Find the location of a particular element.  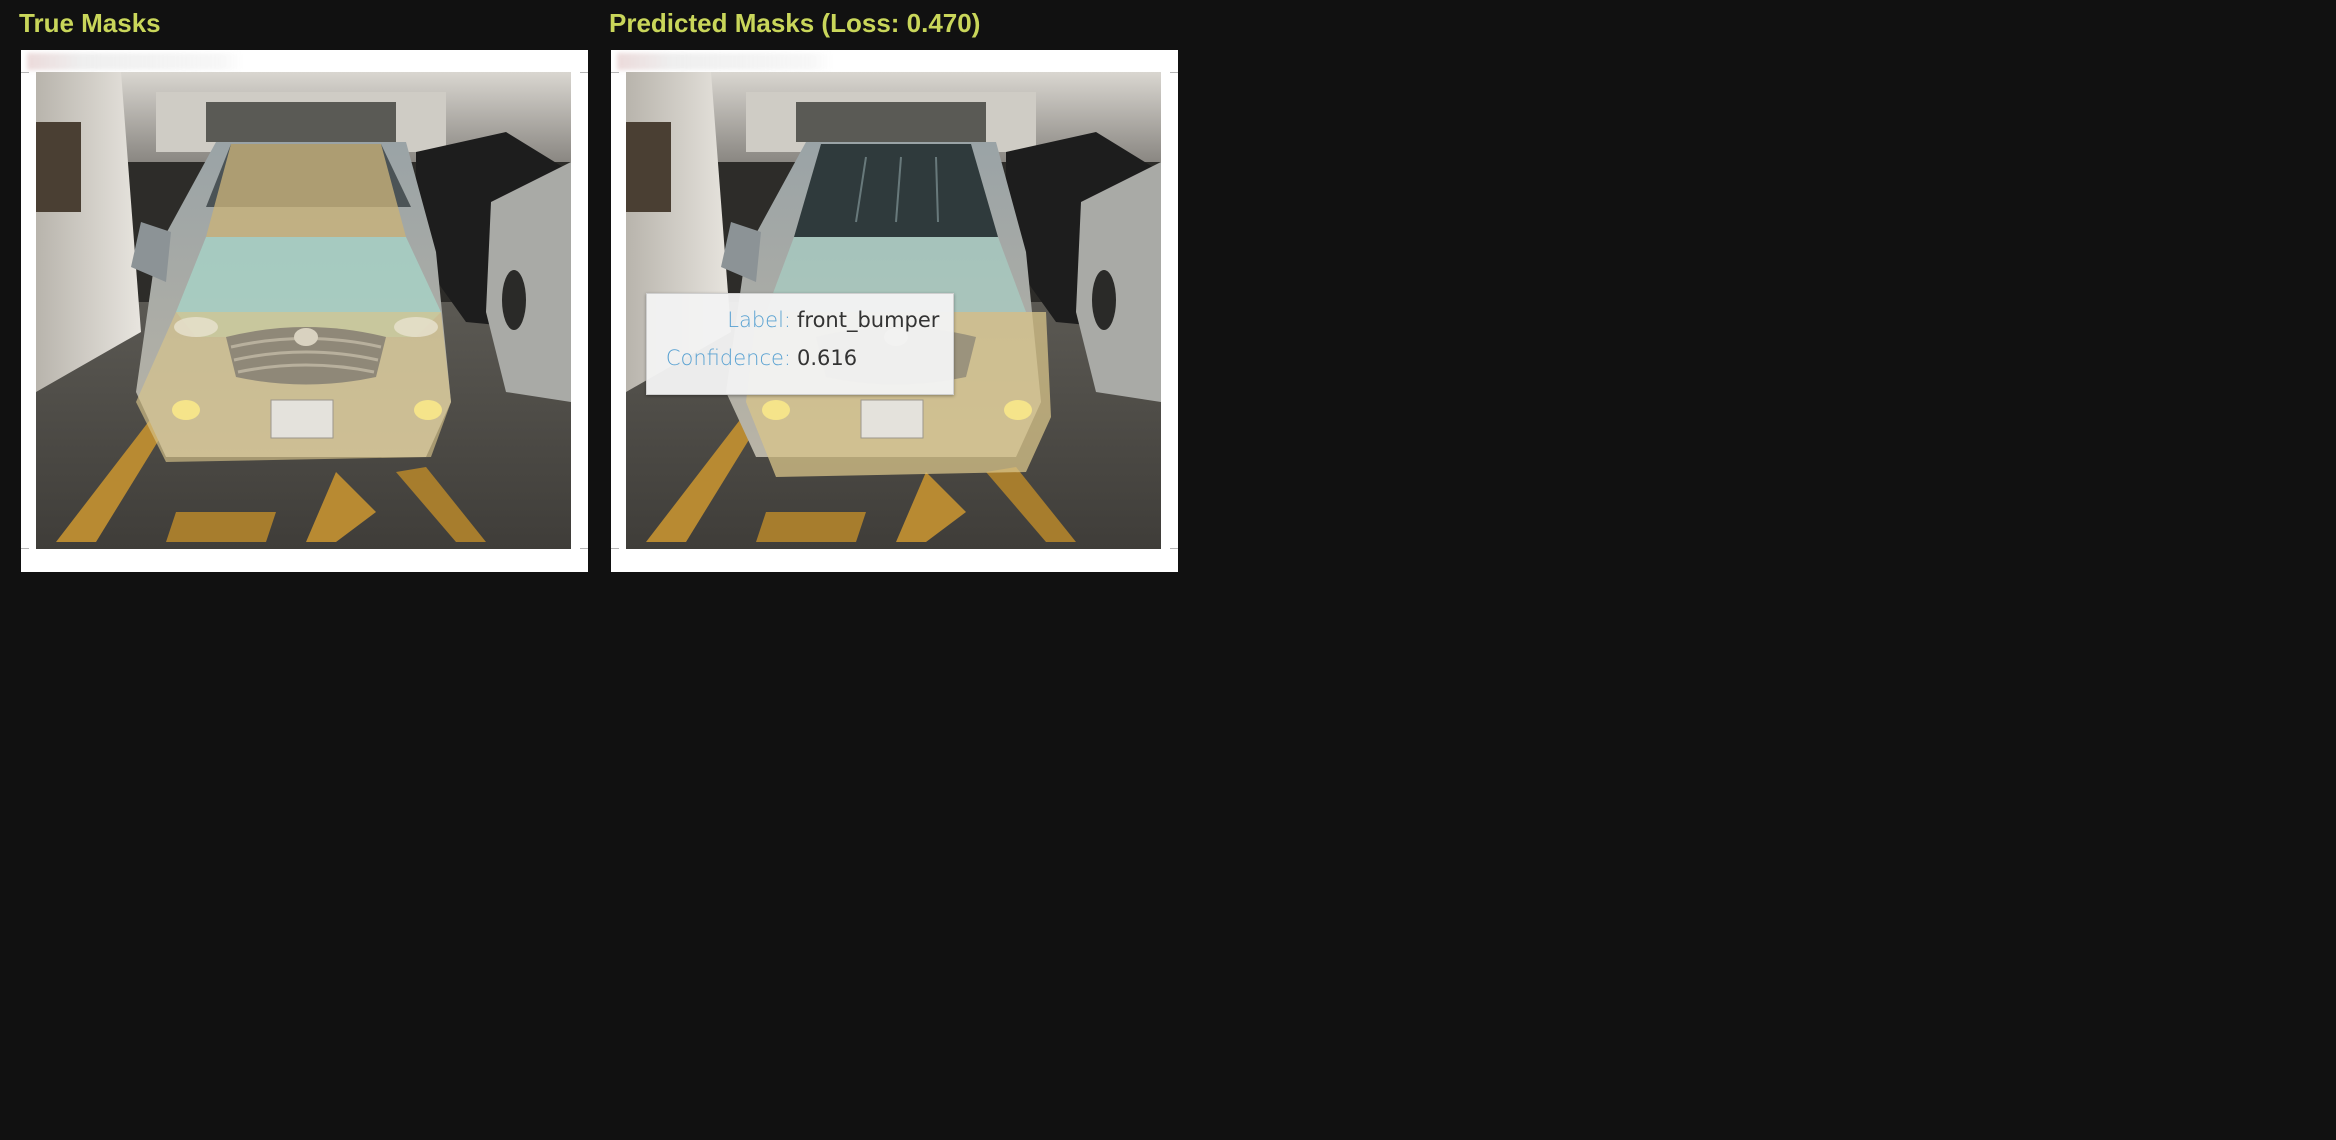

tooltip-confidence-key: Confidence: is located at coordinates (728, 358).